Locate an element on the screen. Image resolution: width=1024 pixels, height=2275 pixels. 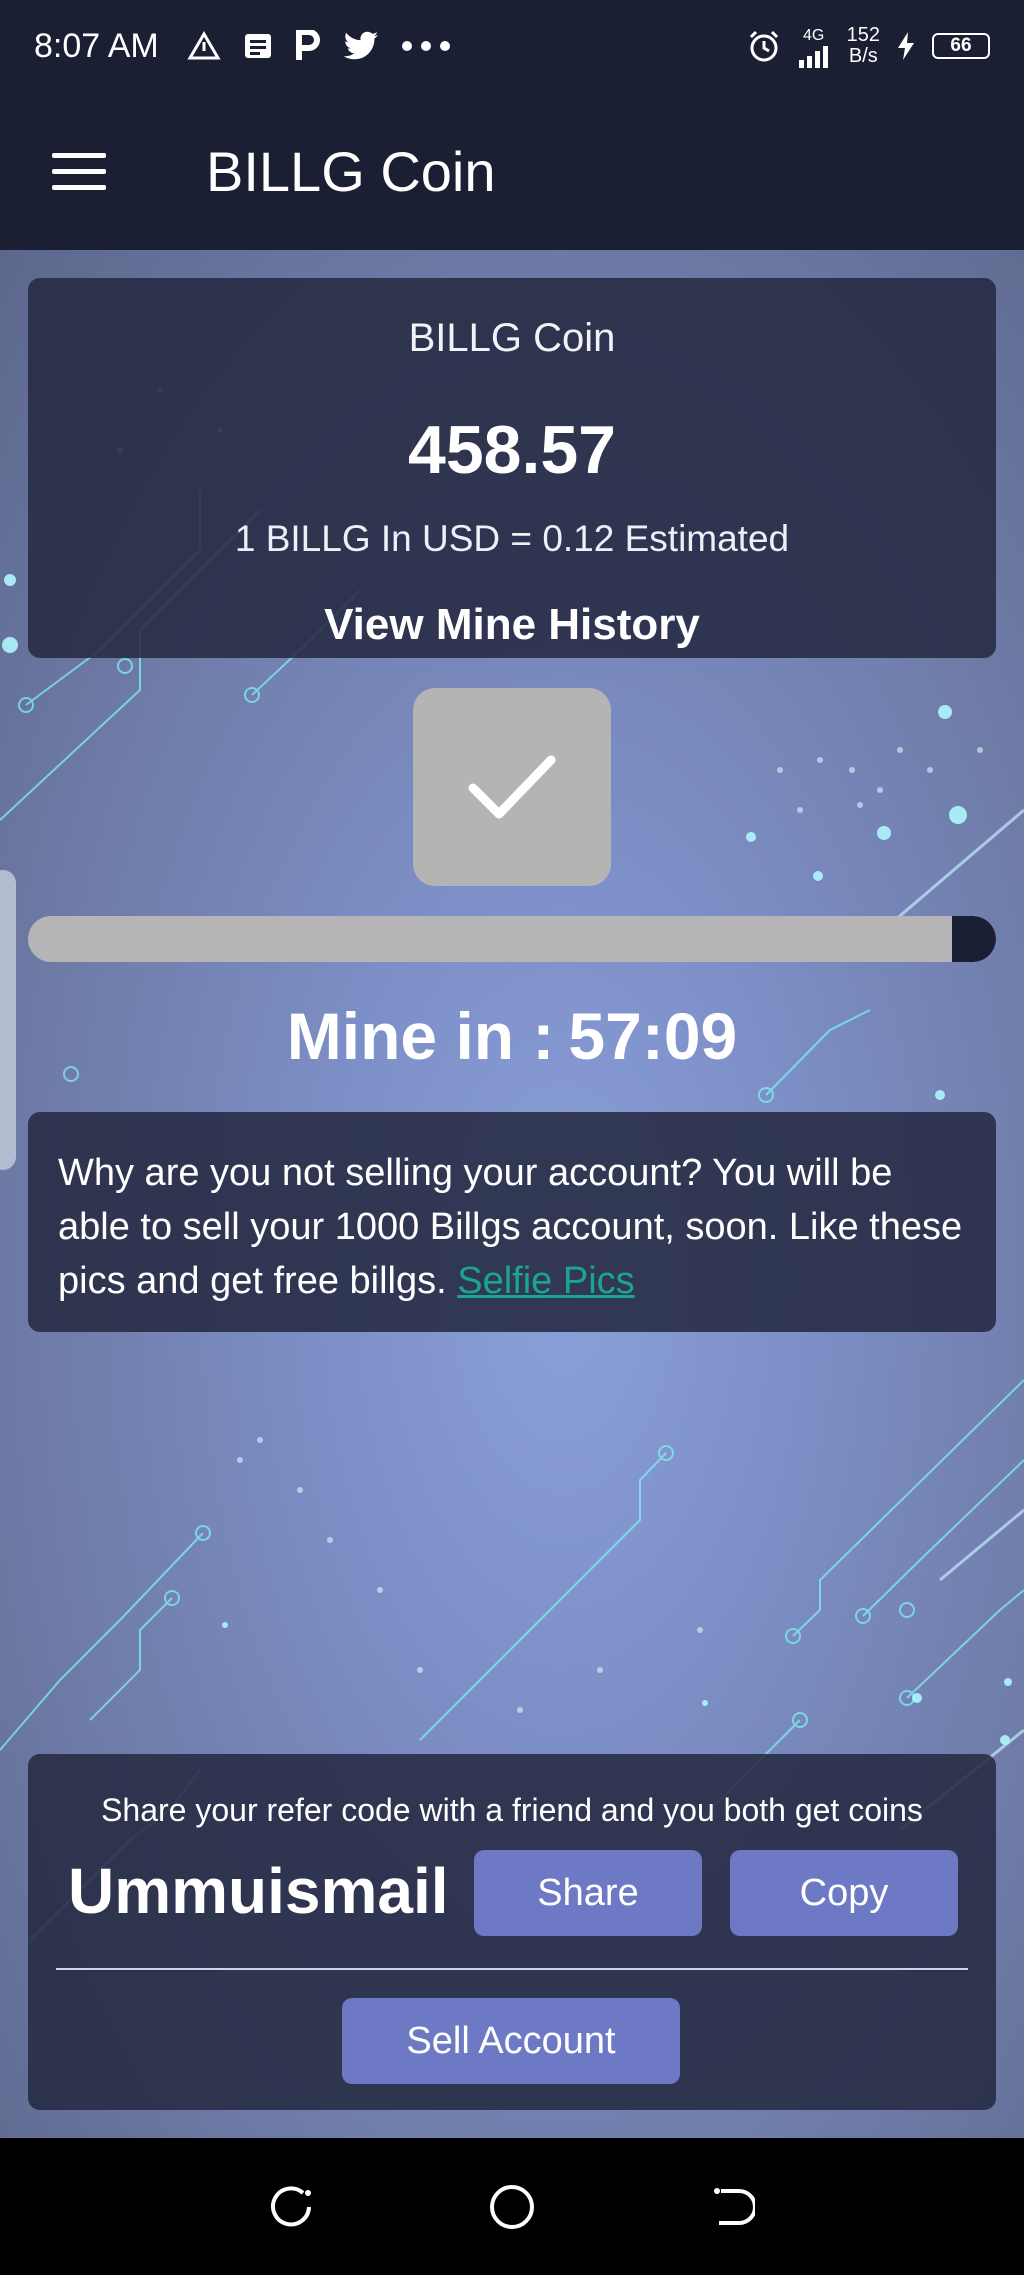
status-time: 8:07 AM is located at coordinates (96, 45).